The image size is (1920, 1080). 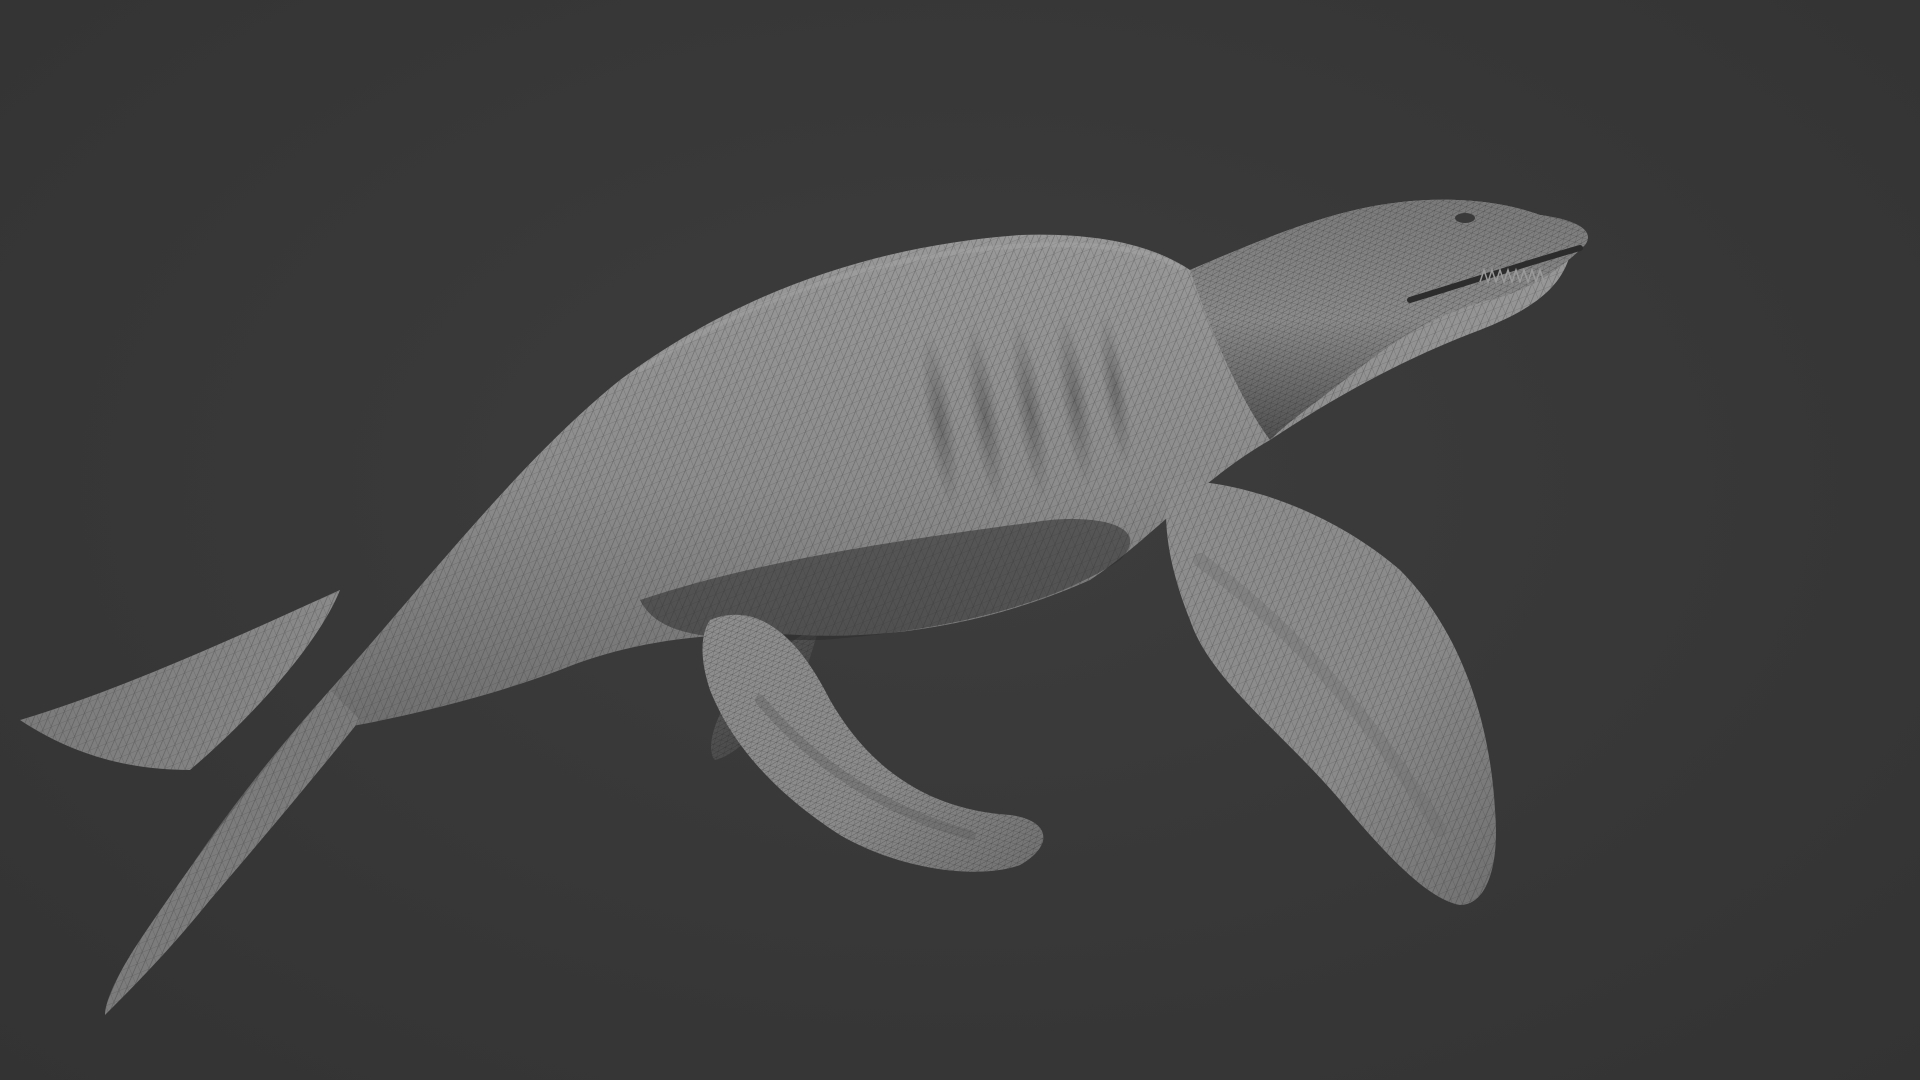 I want to click on front-flipper, so click(x=1331, y=692).